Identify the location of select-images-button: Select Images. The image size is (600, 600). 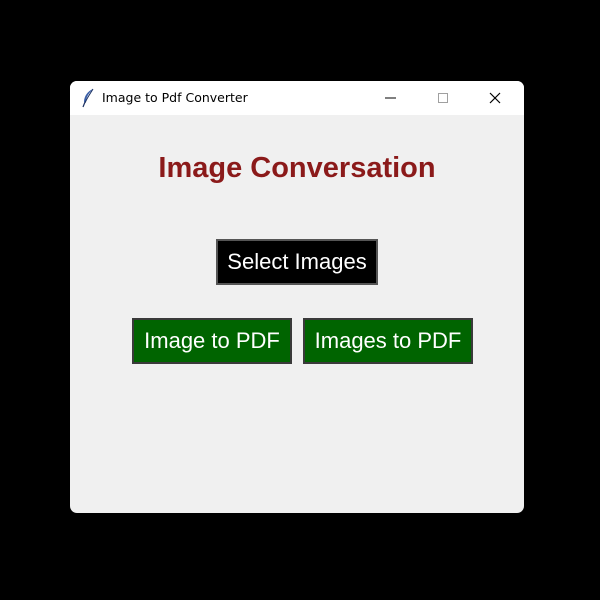
(297, 262).